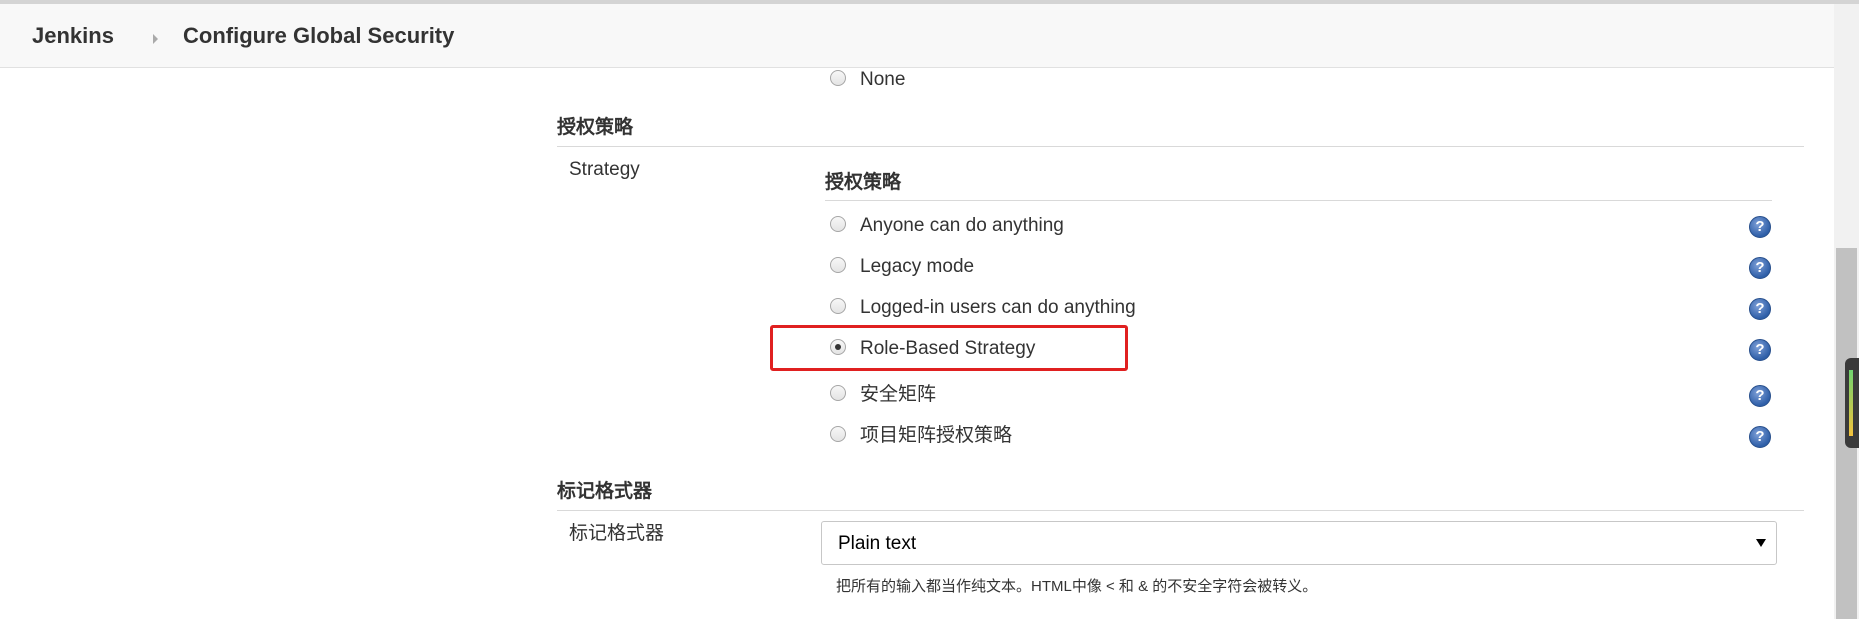  Describe the element at coordinates (936, 435) in the screenshot. I see `strategy-option-label: 项目矩阵授权策略` at that location.